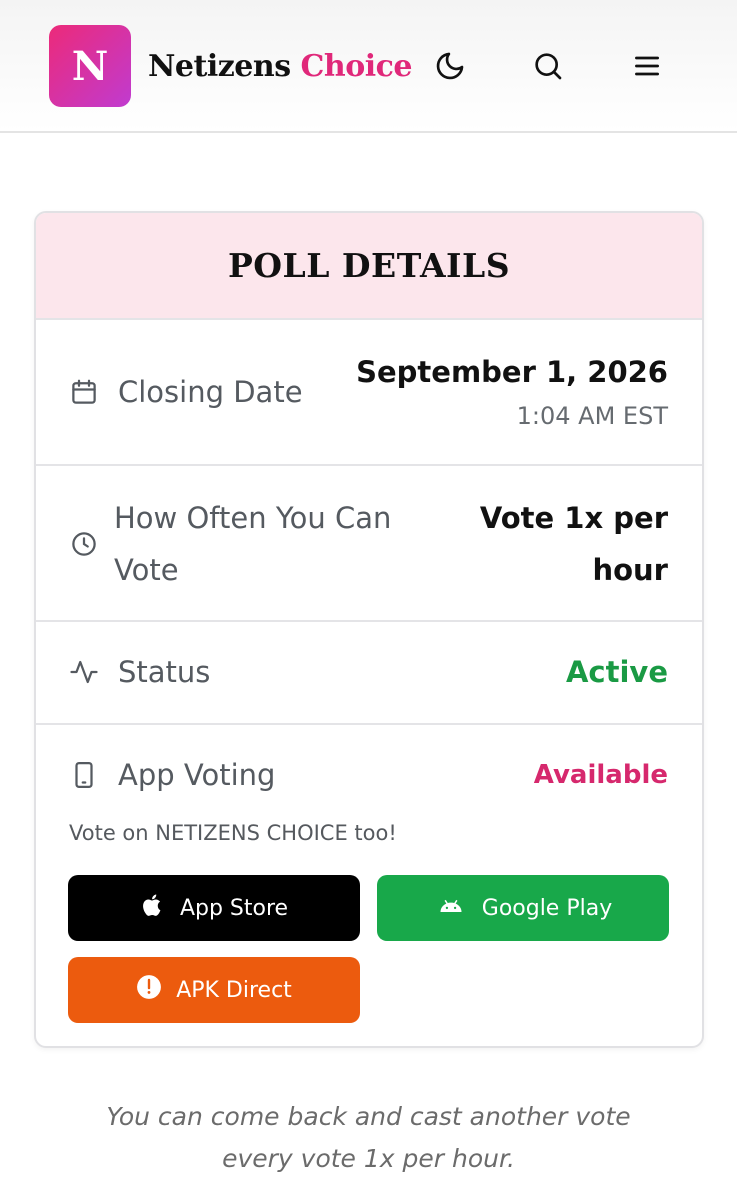 This screenshot has width=737, height=1200. Describe the element at coordinates (234, 990) in the screenshot. I see `apk-direct-label: APK Direct` at that location.